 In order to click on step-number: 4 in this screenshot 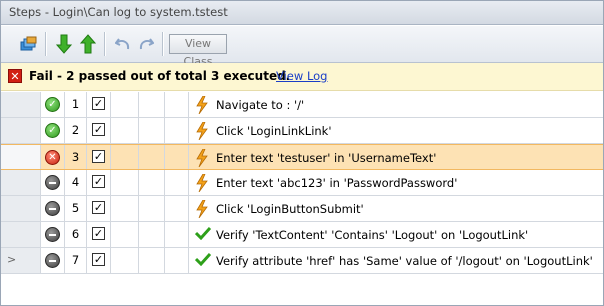, I will do `click(76, 182)`.